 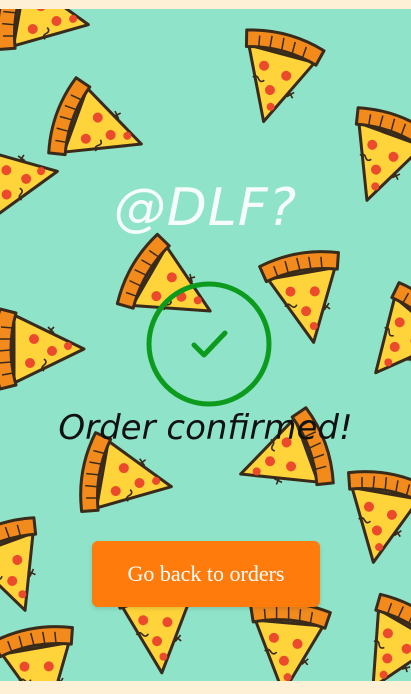 What do you see at coordinates (209, 344) in the screenshot?
I see `check-circle-icon` at bounding box center [209, 344].